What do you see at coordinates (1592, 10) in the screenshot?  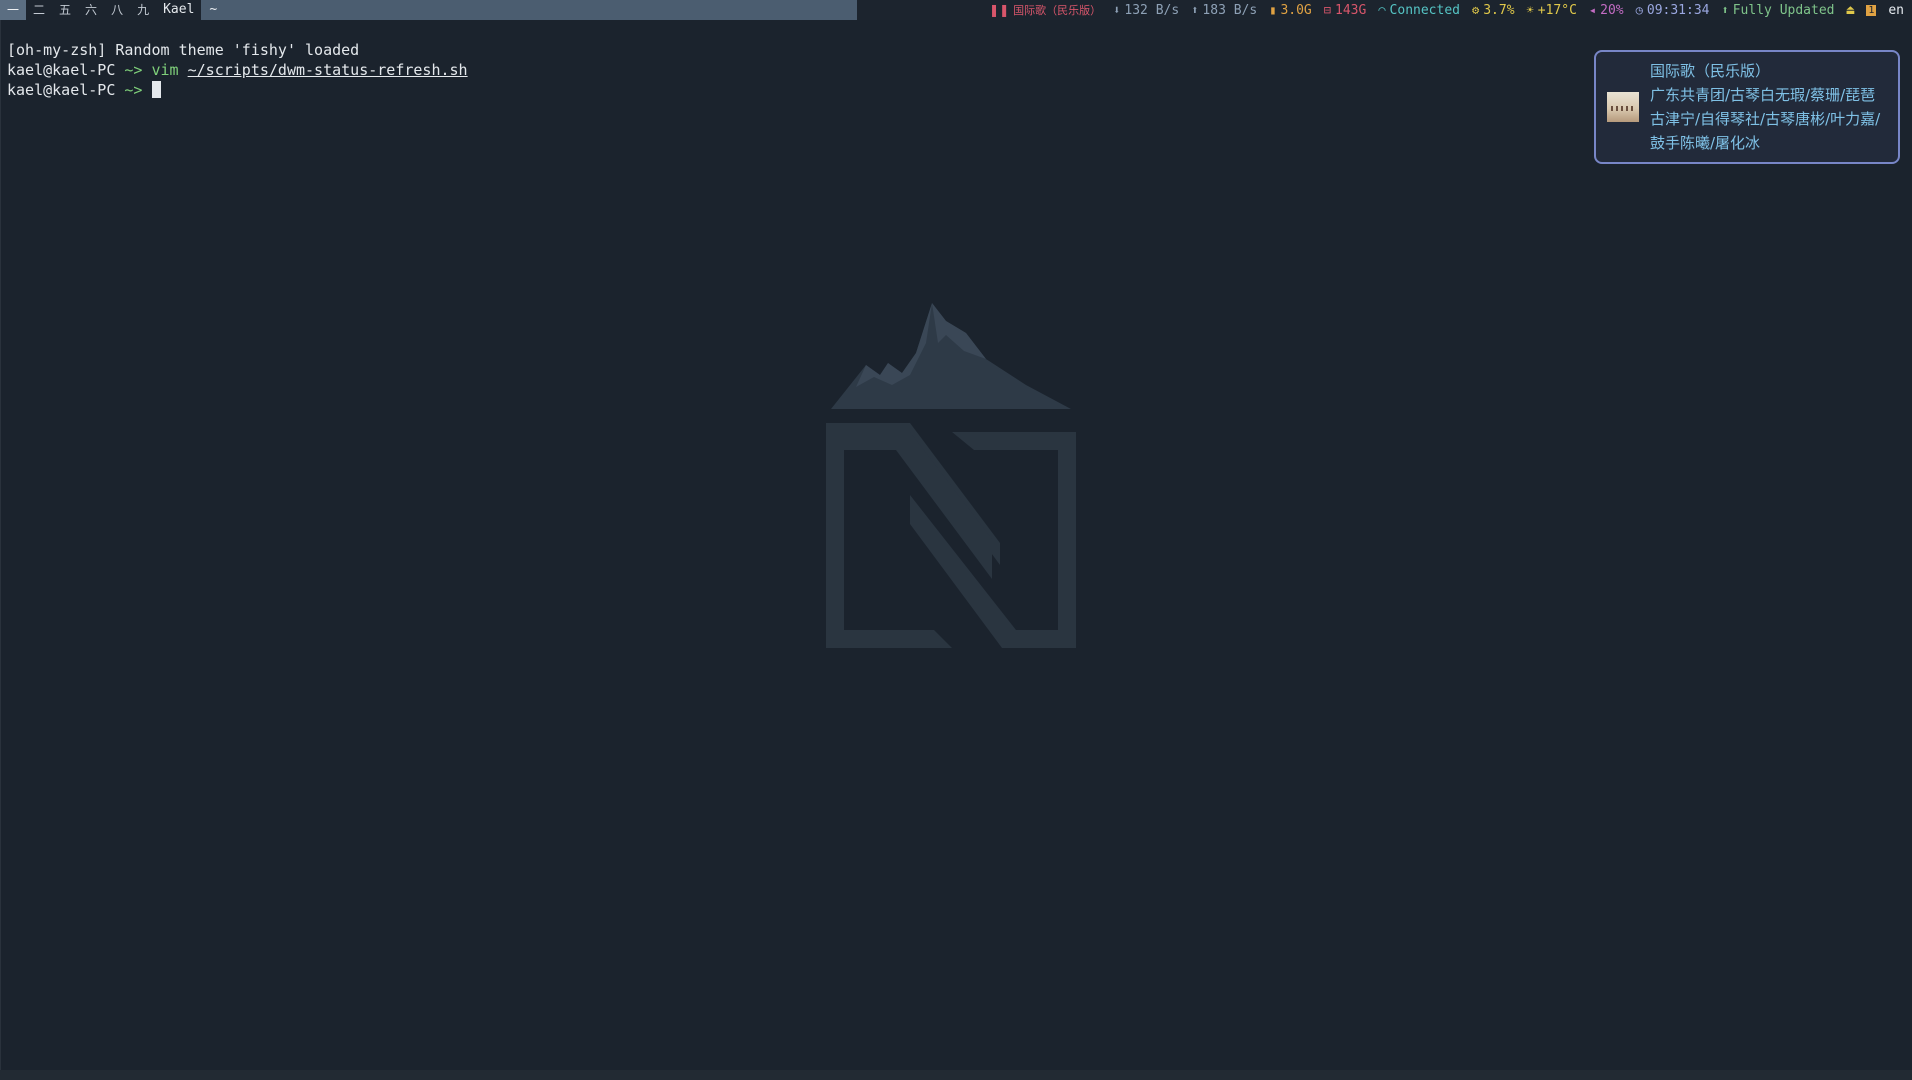 I see `speaker-icon: ◂` at bounding box center [1592, 10].